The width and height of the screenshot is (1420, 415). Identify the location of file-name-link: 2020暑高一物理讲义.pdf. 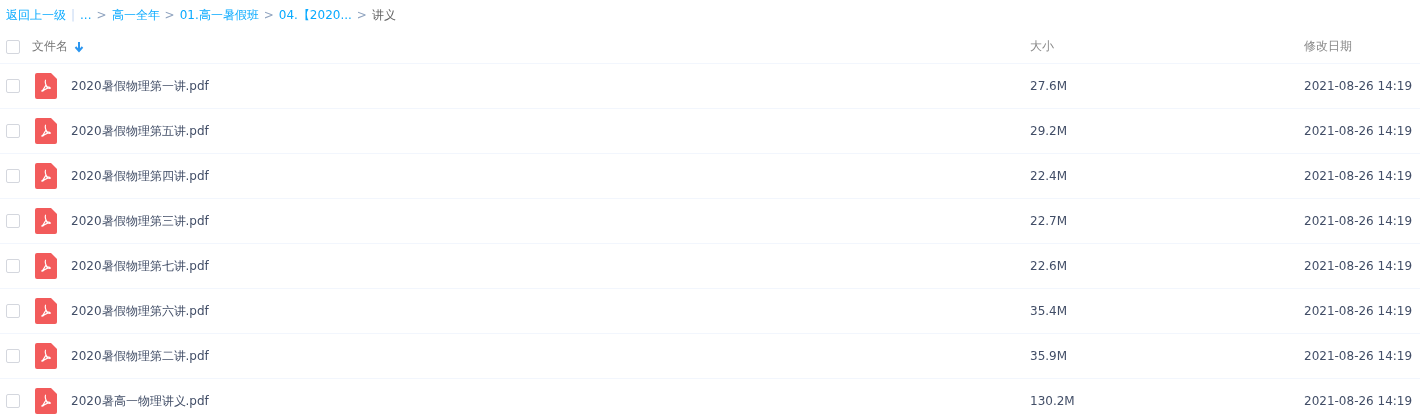
(140, 401).